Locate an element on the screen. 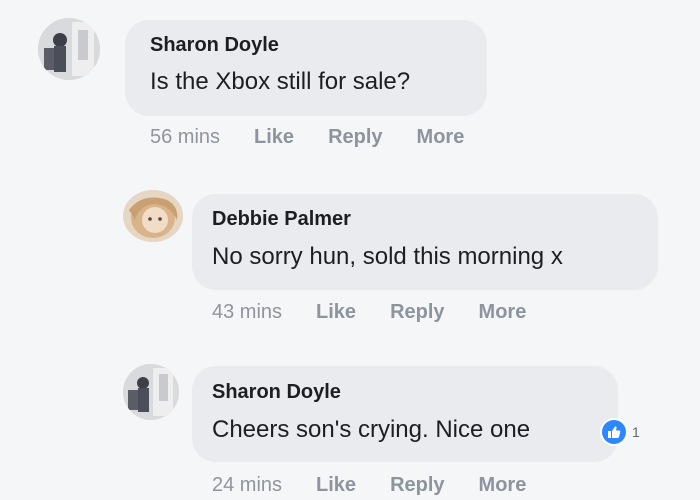 This screenshot has width=700, height=500. comment-actions: 24 mins Like Reply More is located at coordinates (386, 485).